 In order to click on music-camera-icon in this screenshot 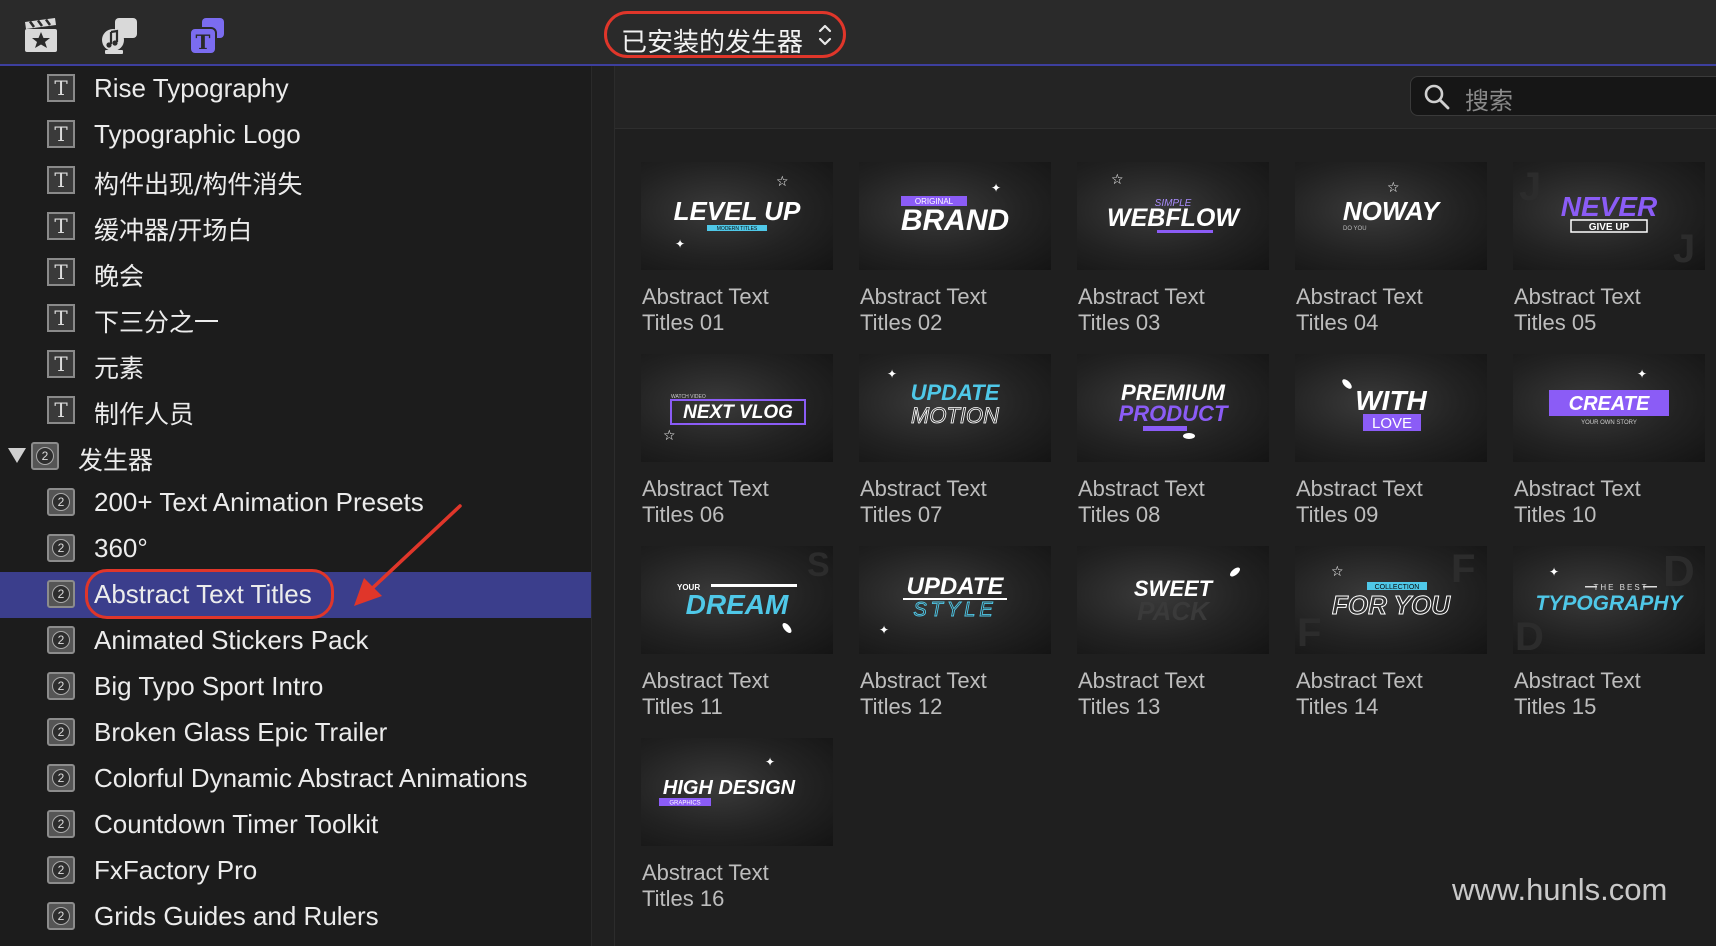, I will do `click(121, 36)`.